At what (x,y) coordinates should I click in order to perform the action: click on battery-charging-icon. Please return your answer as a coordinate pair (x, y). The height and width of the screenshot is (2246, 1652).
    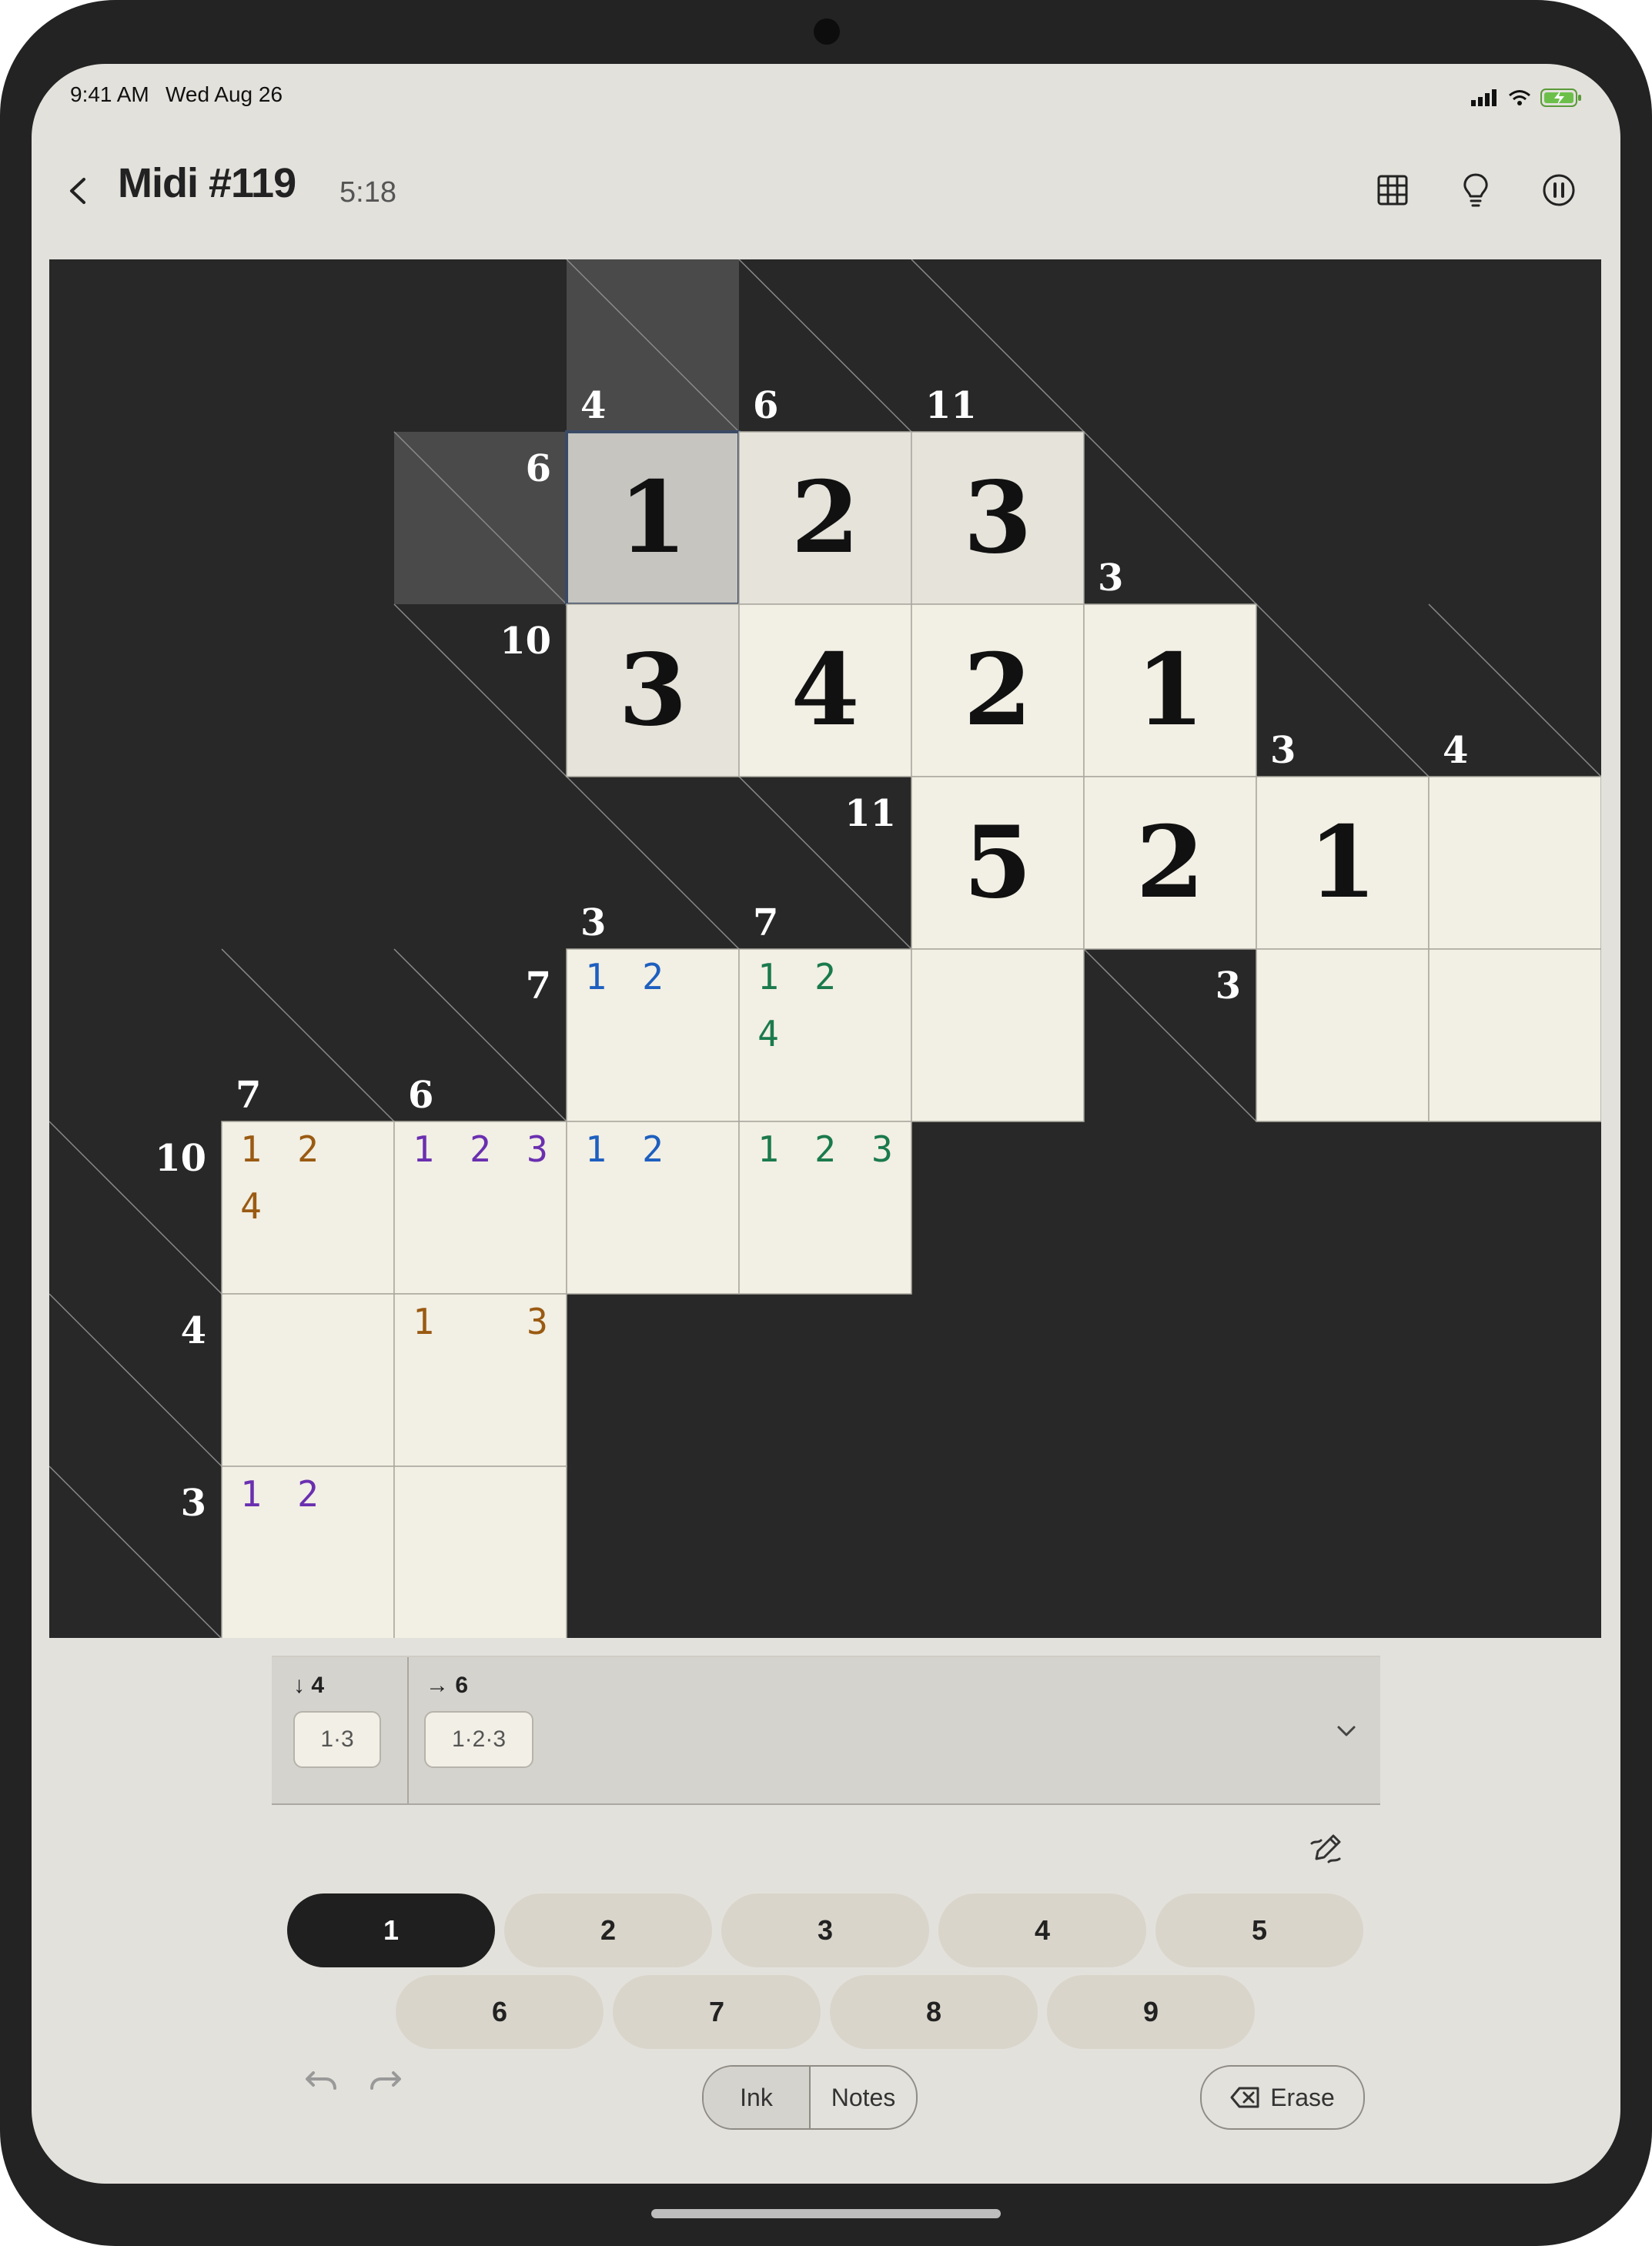
    Looking at the image, I should click on (1560, 98).